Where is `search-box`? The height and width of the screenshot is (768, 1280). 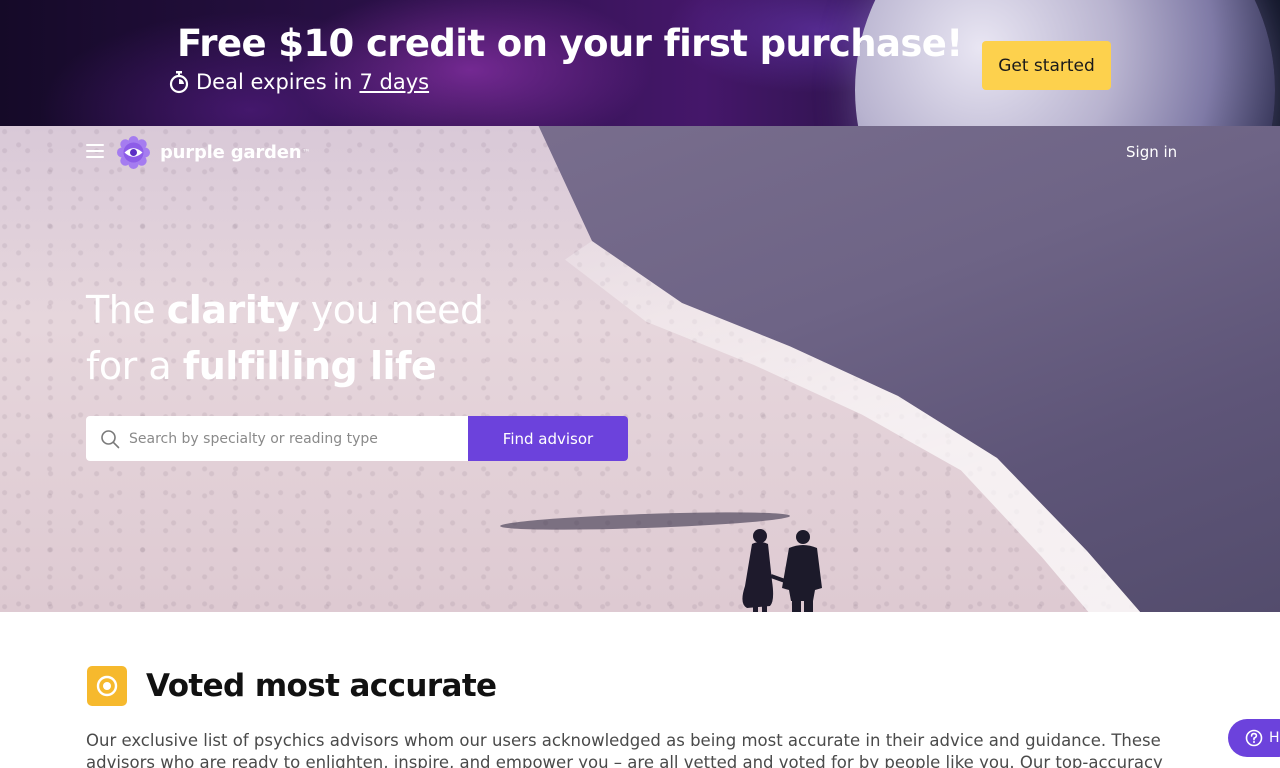
search-box is located at coordinates (277, 438).